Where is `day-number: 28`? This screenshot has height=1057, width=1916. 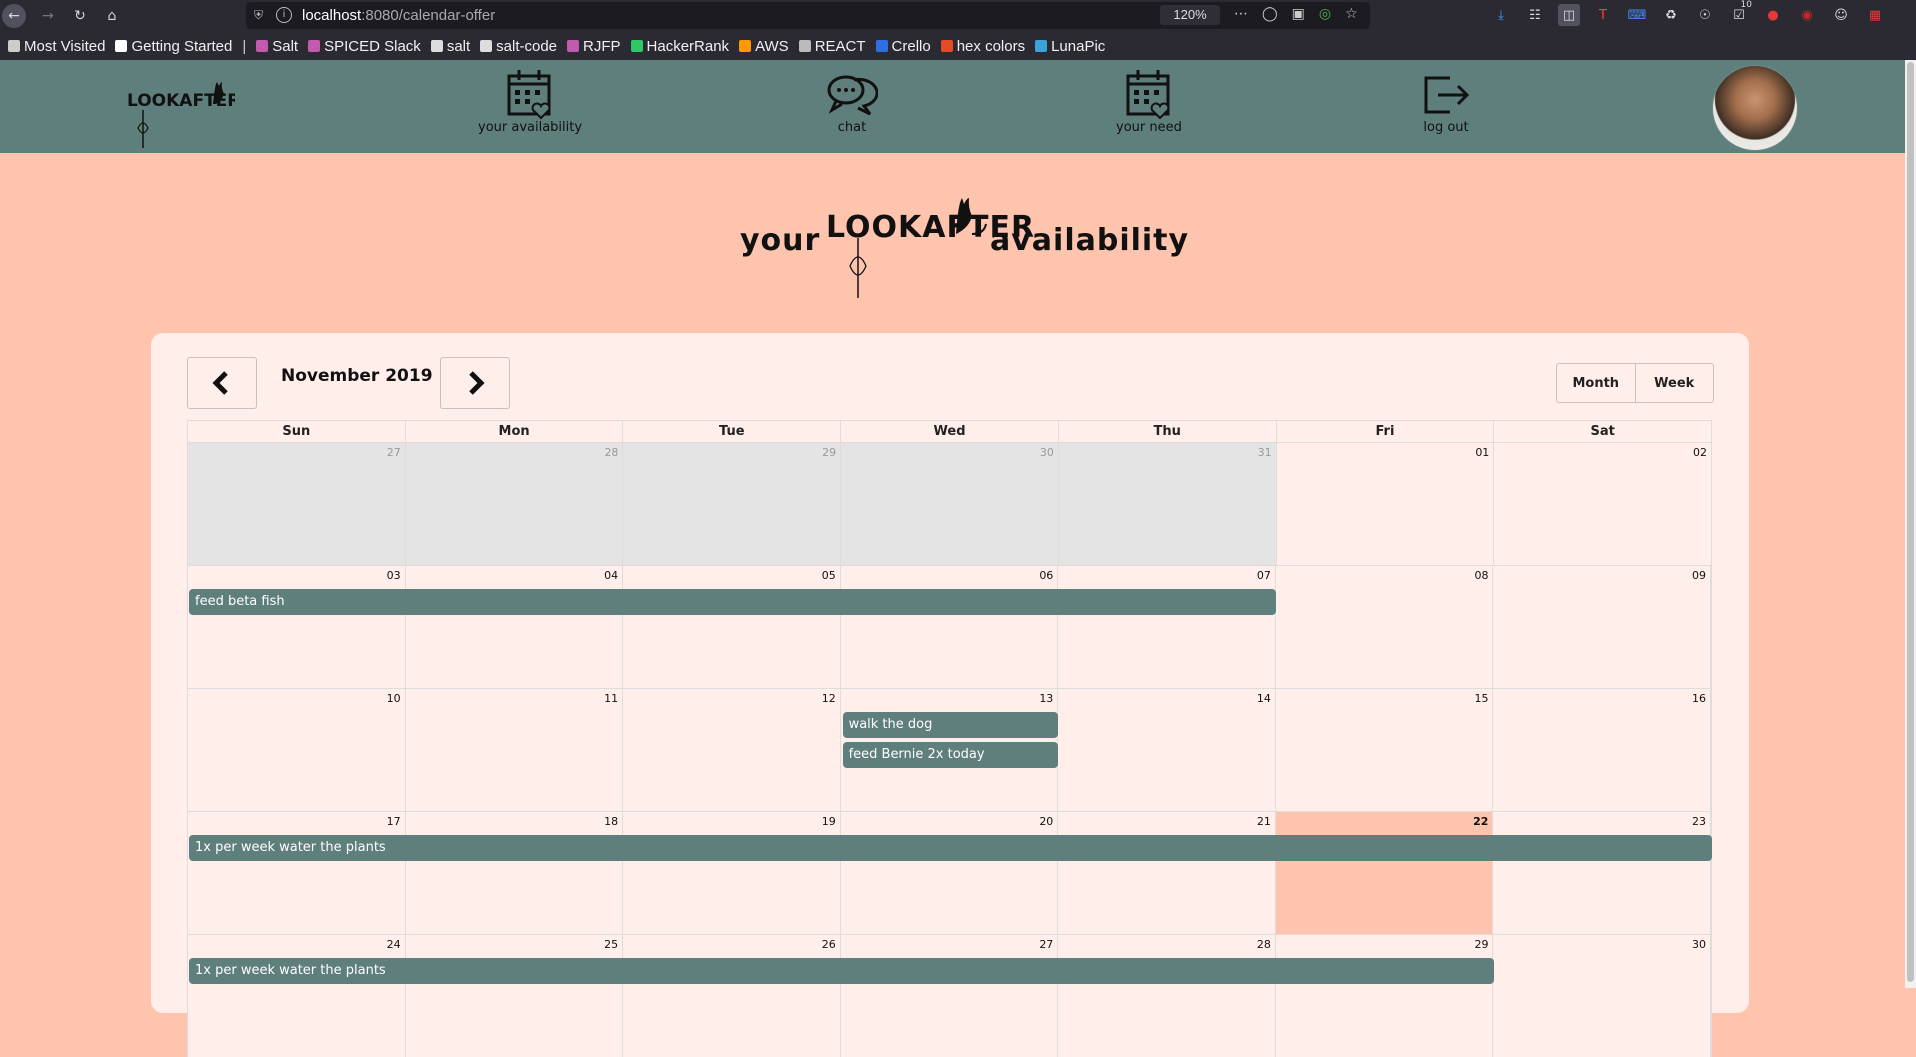 day-number: 28 is located at coordinates (1264, 944).